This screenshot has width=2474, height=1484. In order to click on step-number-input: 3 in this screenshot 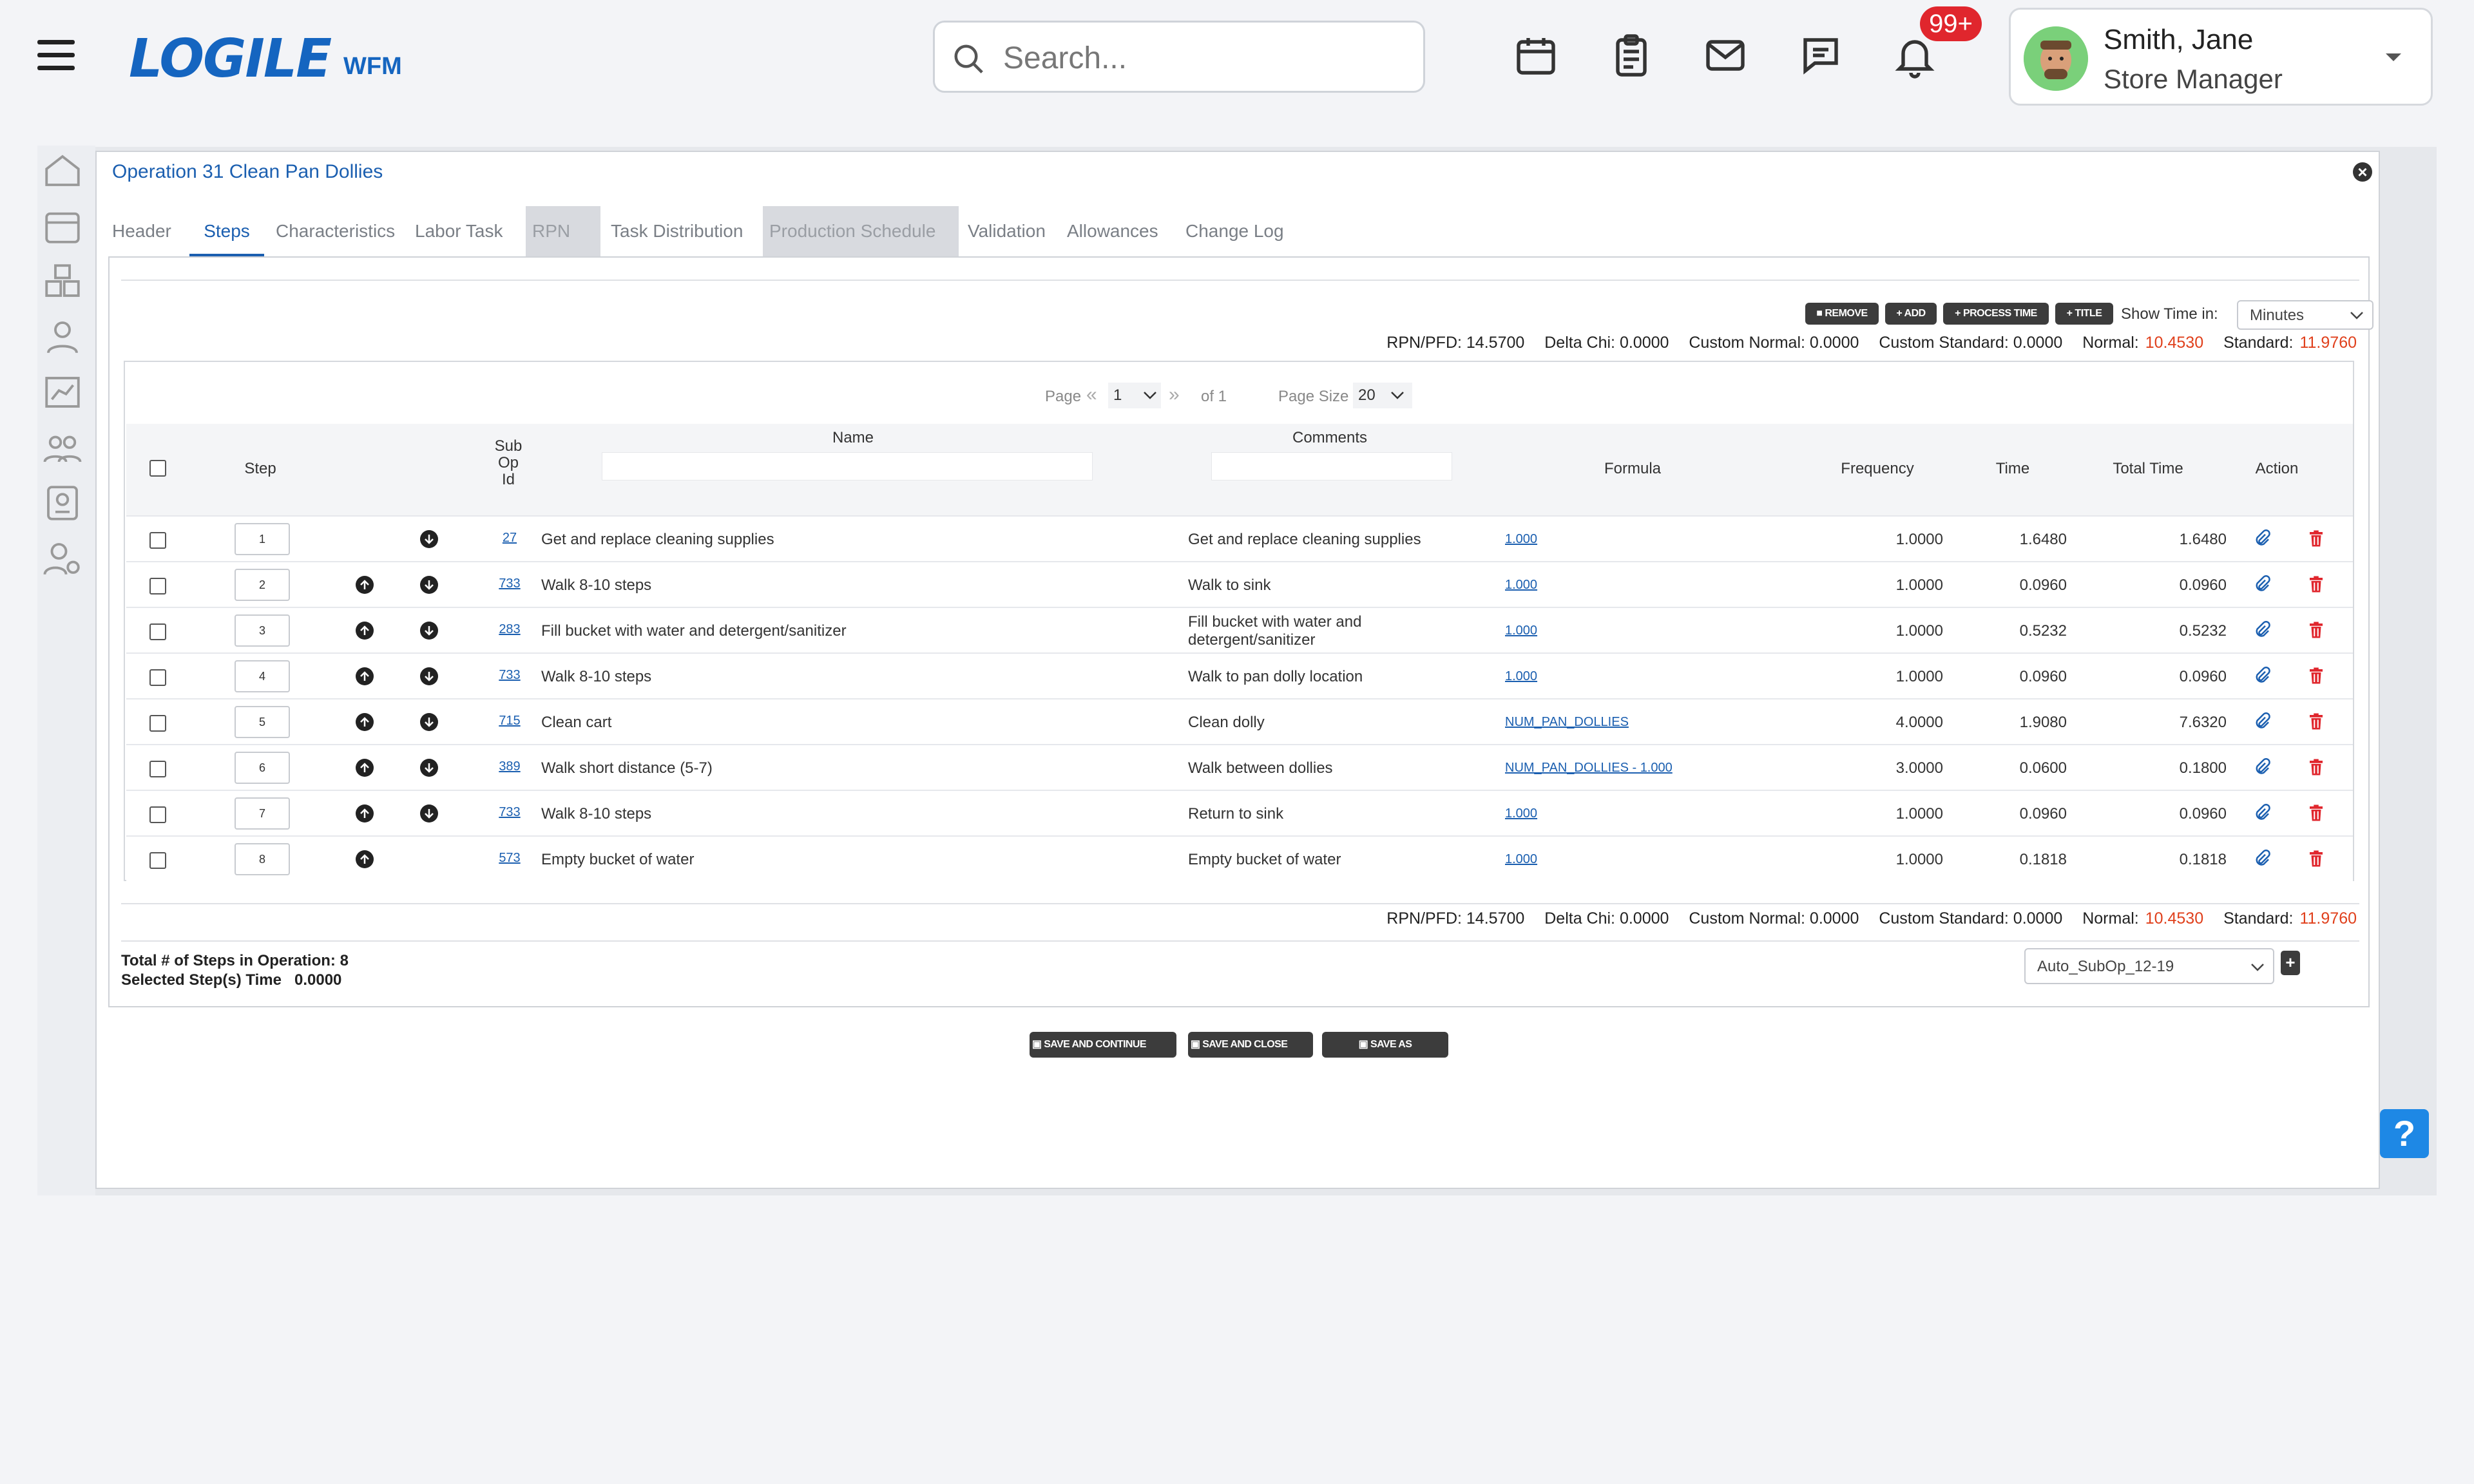, I will do `click(262, 630)`.